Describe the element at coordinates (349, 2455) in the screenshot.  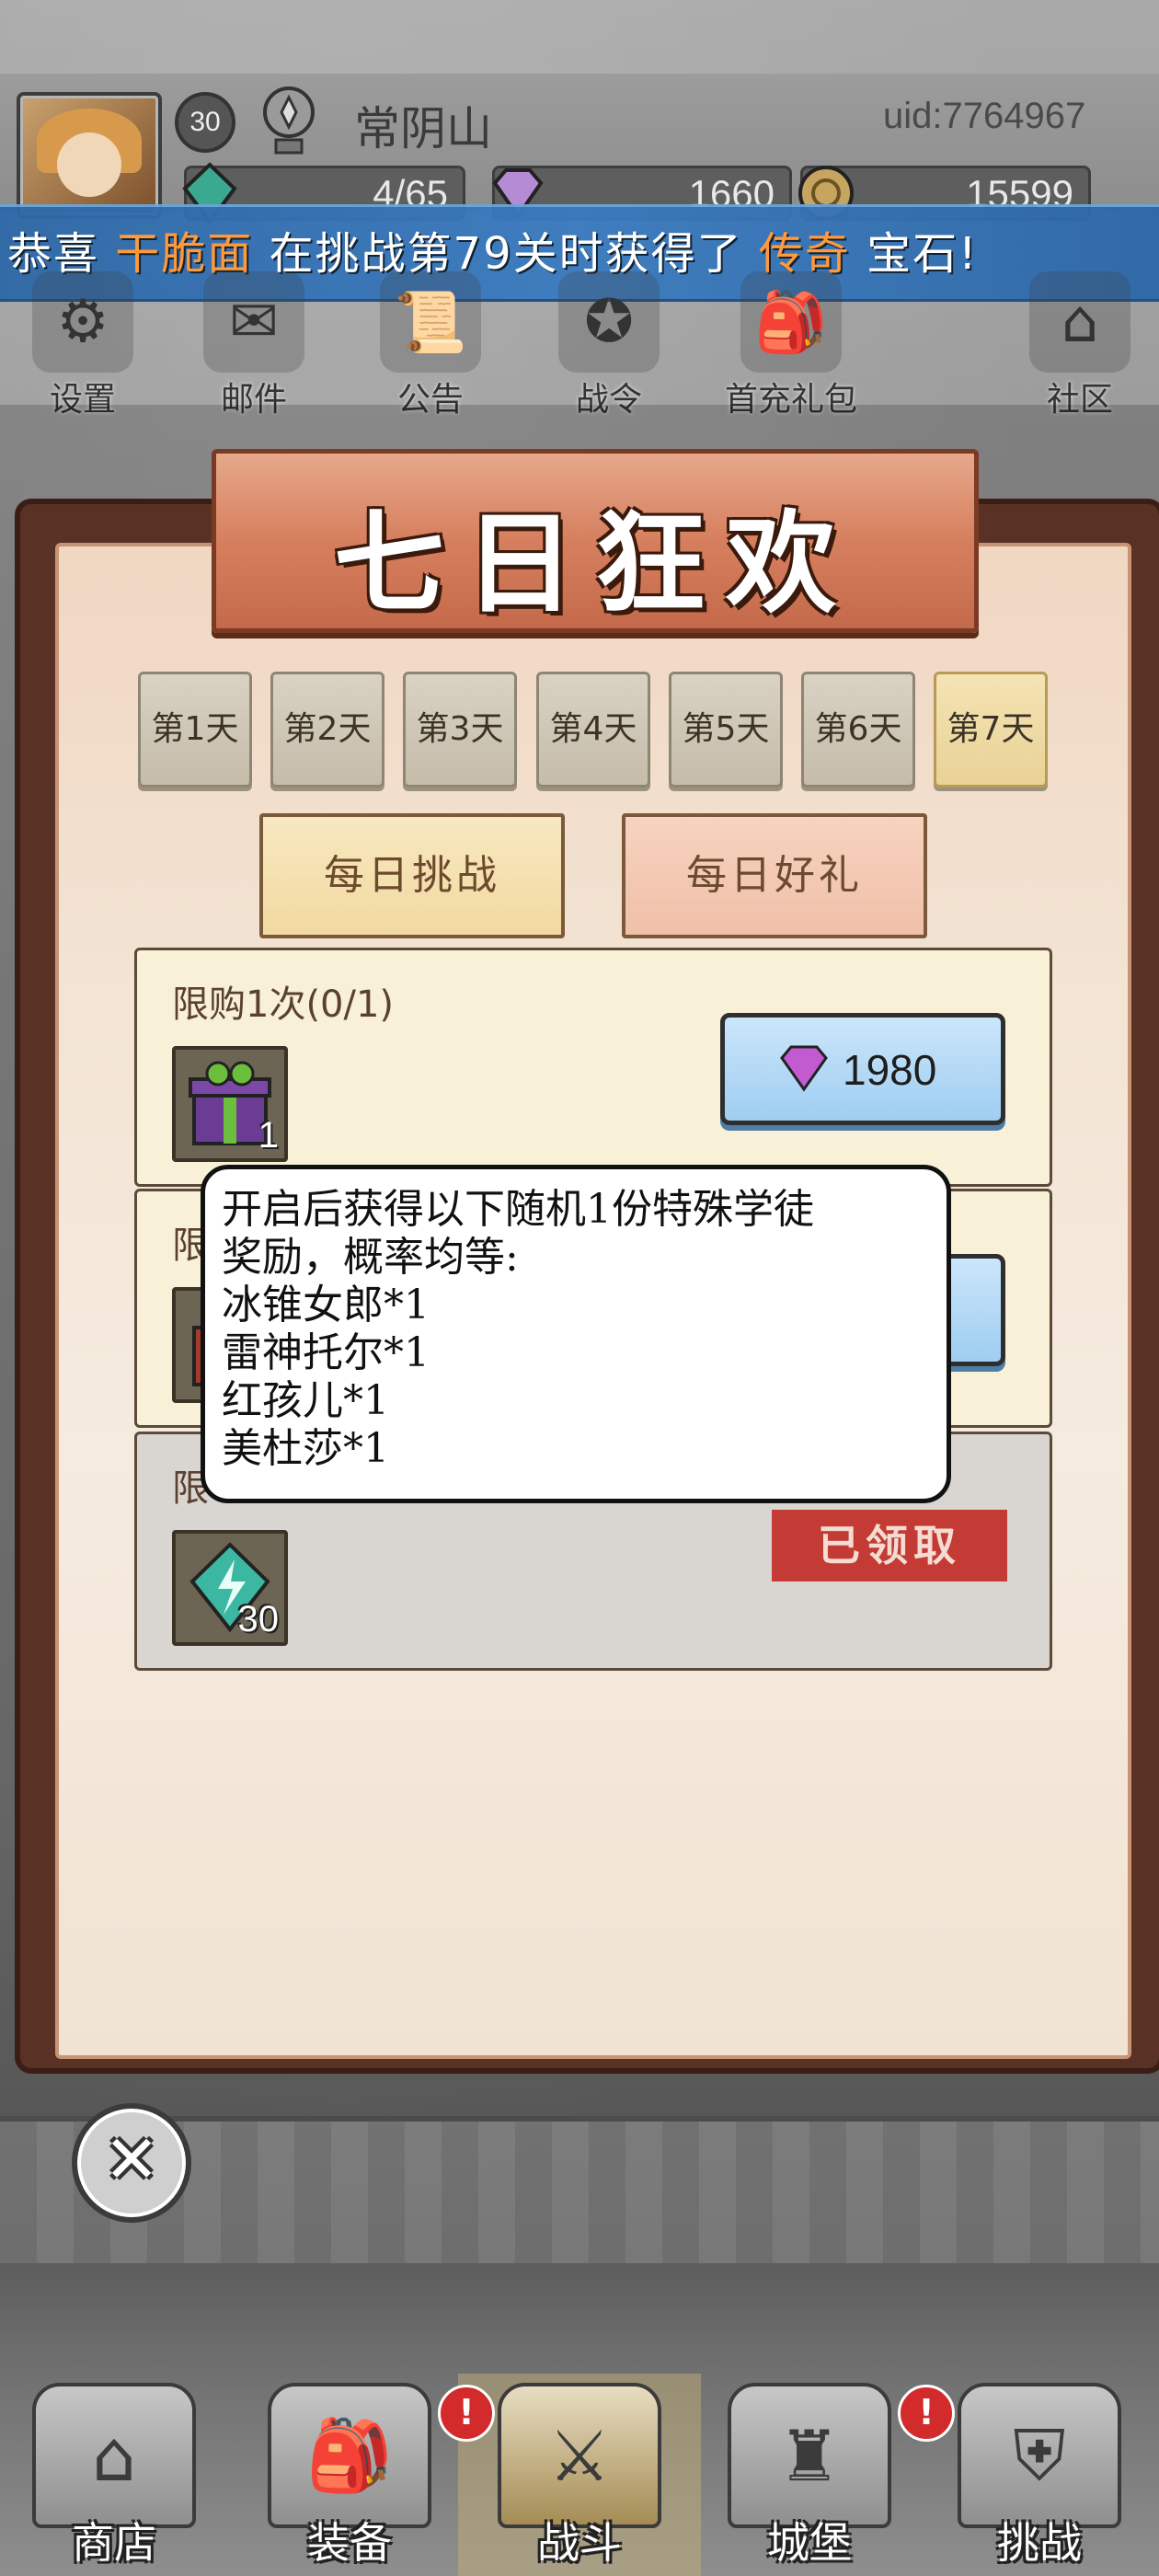
I see `backpack-icon: 🎒` at that location.